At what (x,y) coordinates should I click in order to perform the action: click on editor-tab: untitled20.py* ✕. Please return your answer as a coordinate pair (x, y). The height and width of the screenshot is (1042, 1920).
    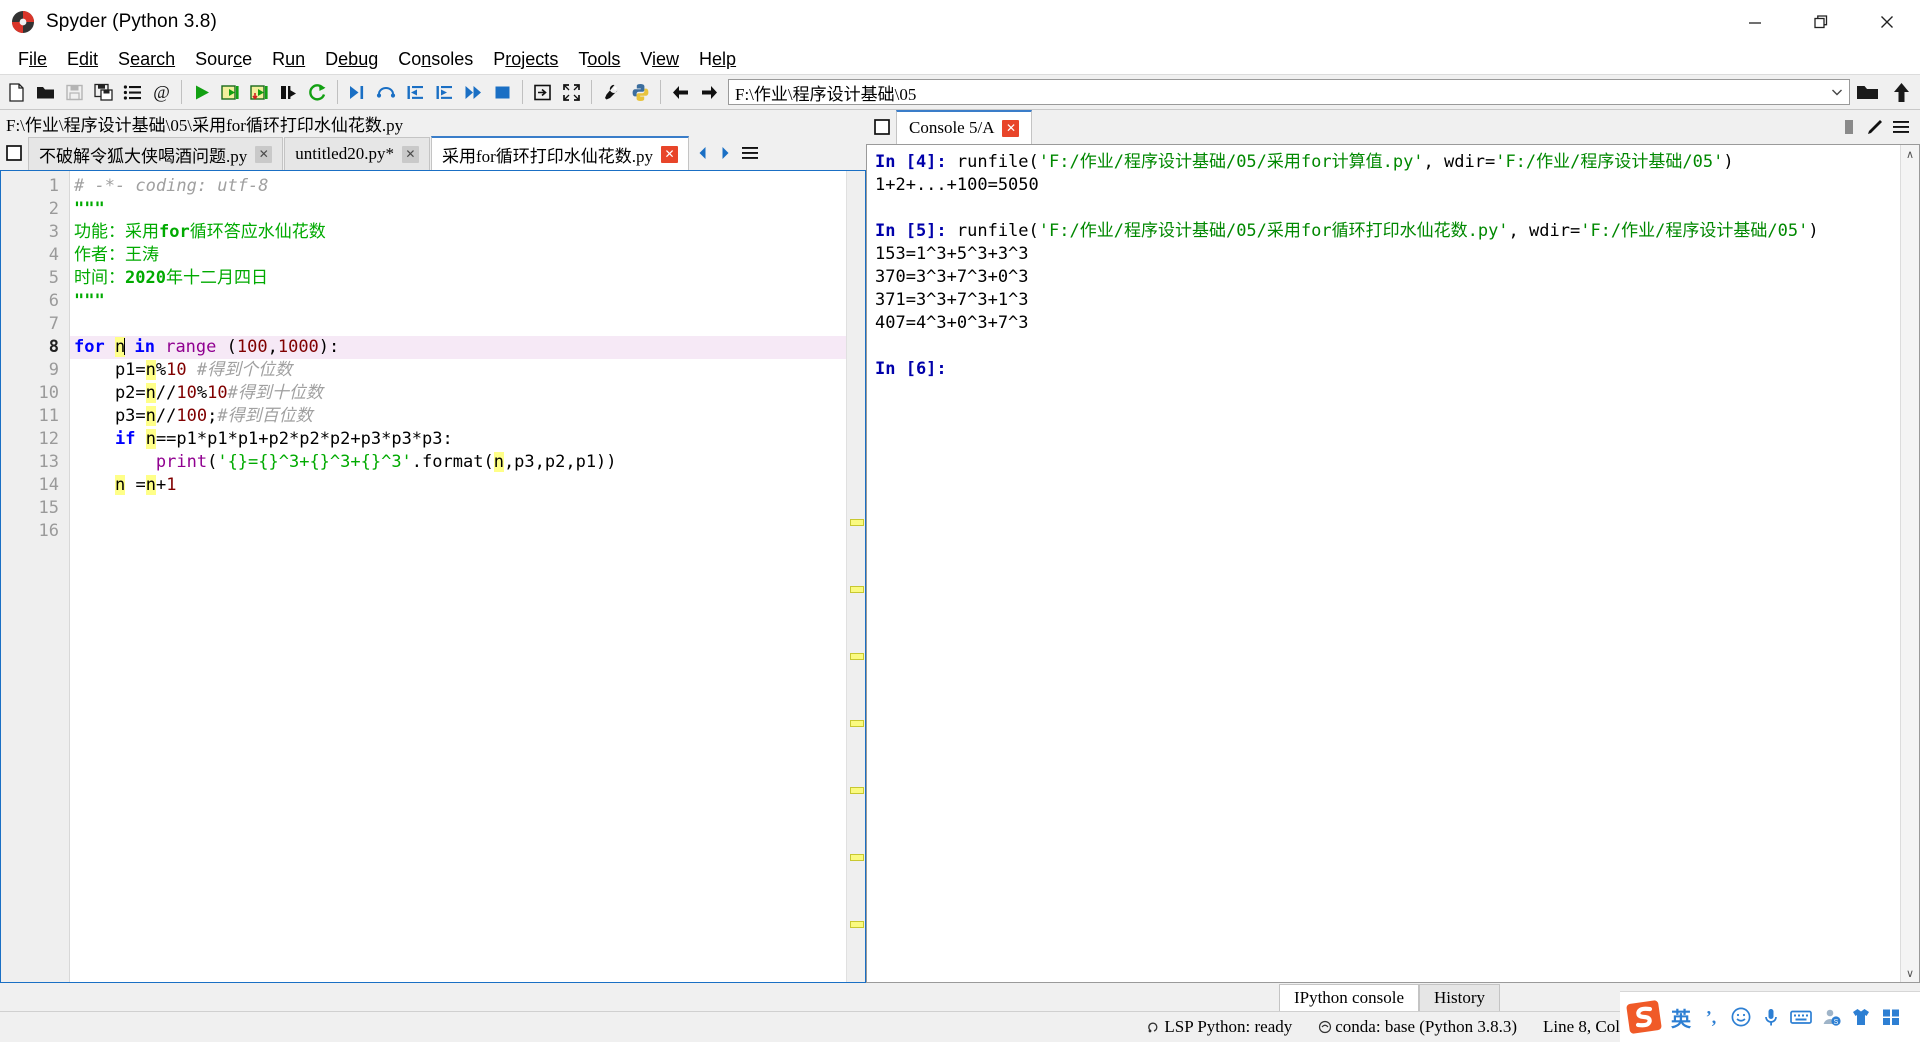
    Looking at the image, I should click on (357, 153).